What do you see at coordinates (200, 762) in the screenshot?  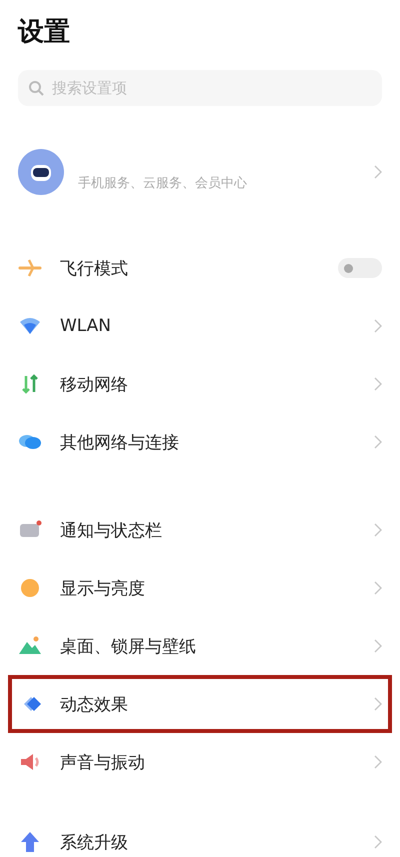 I see `settings-row: 声音与振动` at bounding box center [200, 762].